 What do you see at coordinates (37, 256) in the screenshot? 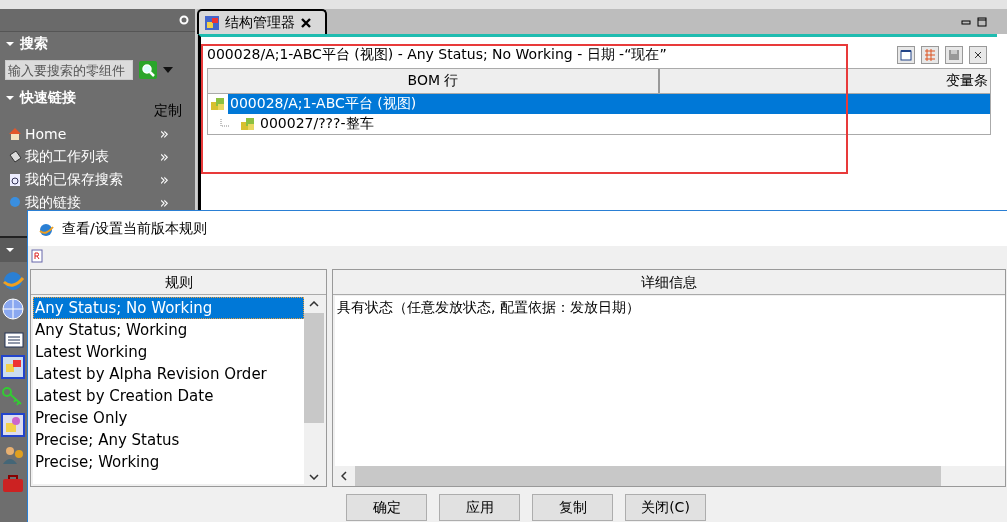
I see `rule-document-icon` at bounding box center [37, 256].